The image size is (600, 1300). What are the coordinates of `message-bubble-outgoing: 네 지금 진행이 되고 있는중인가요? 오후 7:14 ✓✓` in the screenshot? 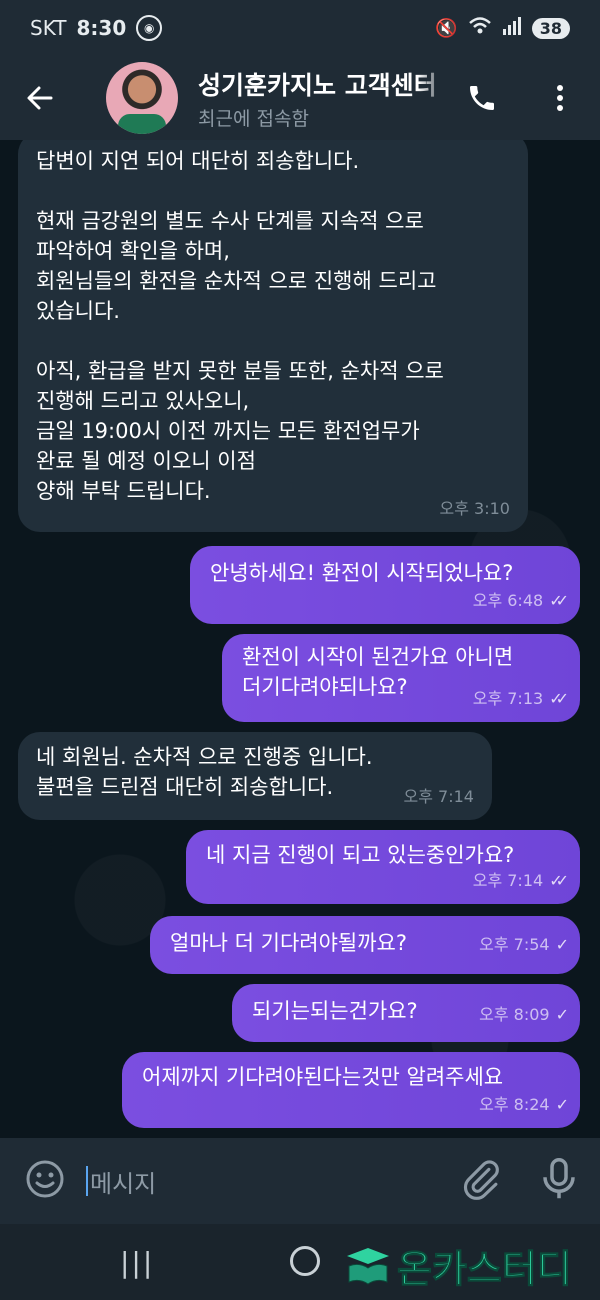 It's located at (383, 867).